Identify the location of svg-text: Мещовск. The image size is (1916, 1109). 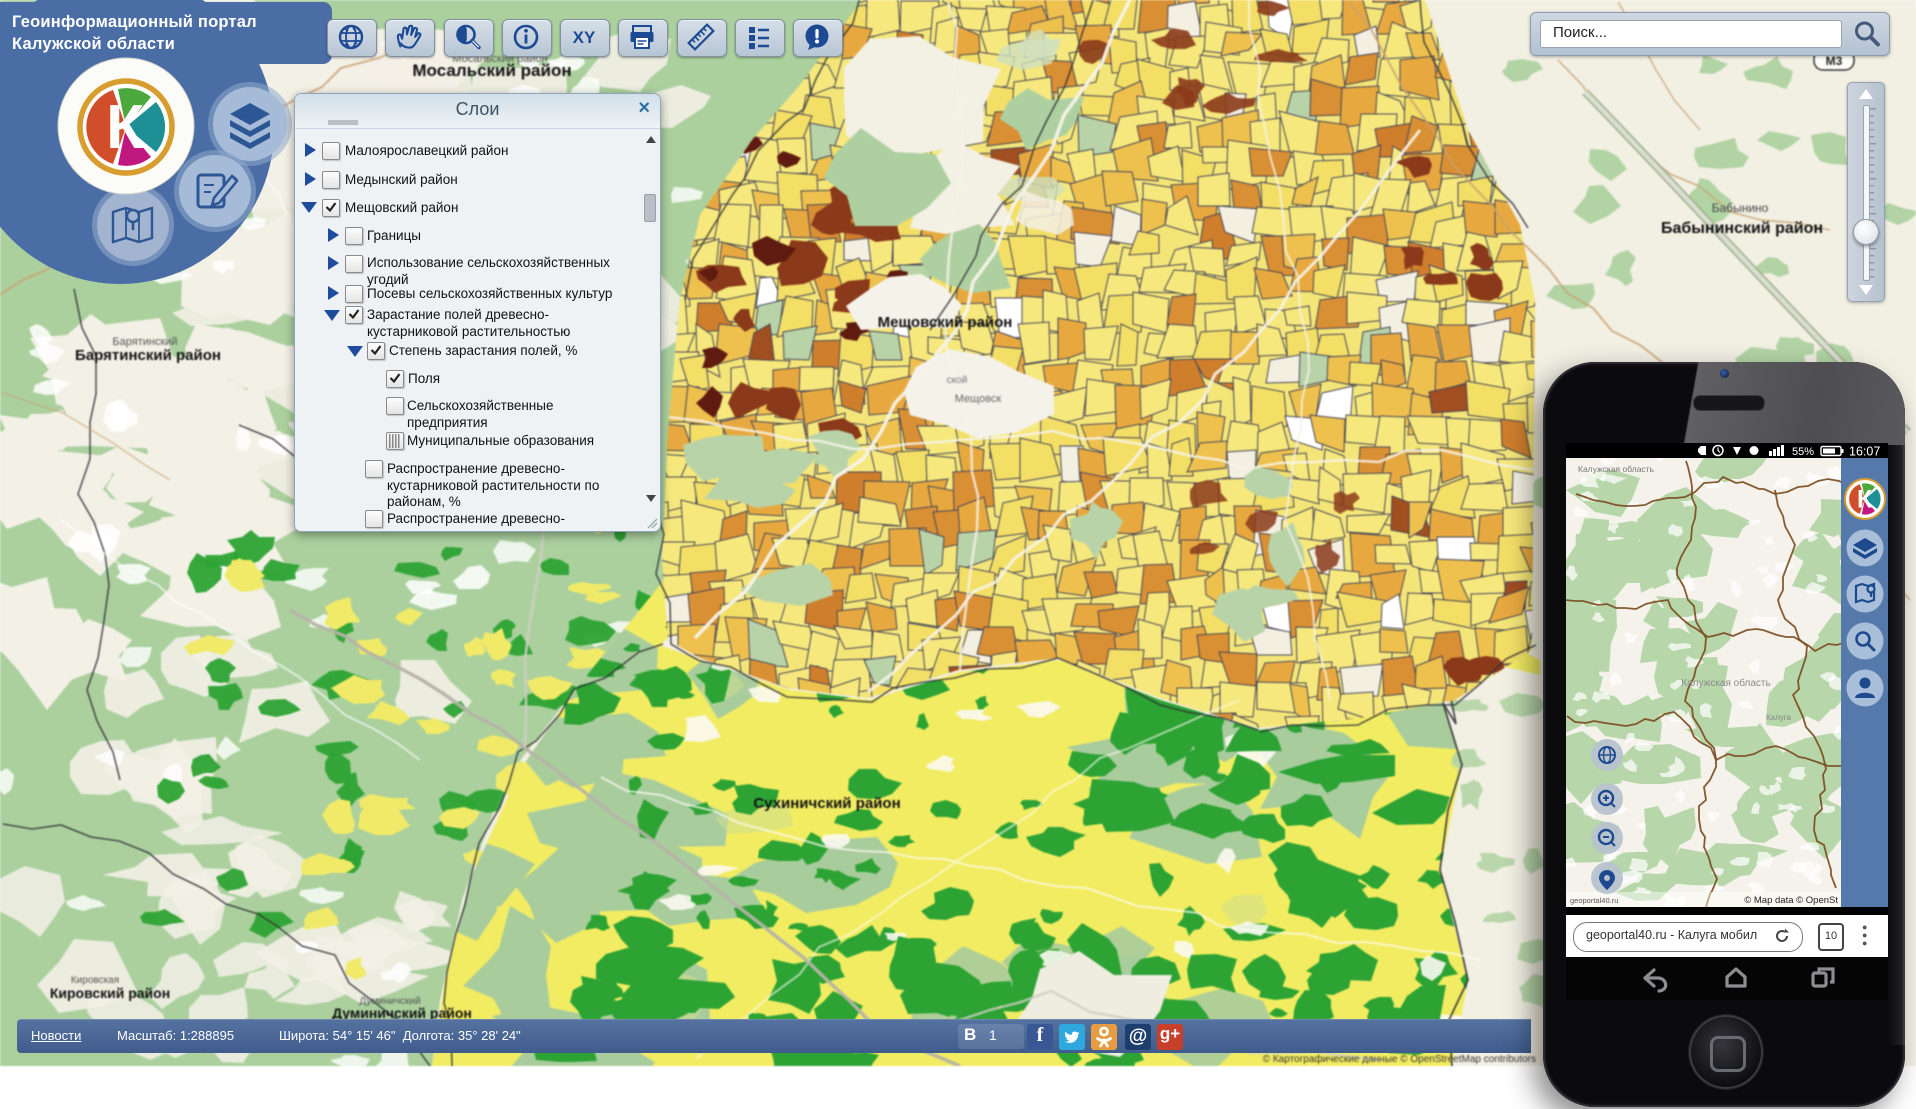
(978, 399).